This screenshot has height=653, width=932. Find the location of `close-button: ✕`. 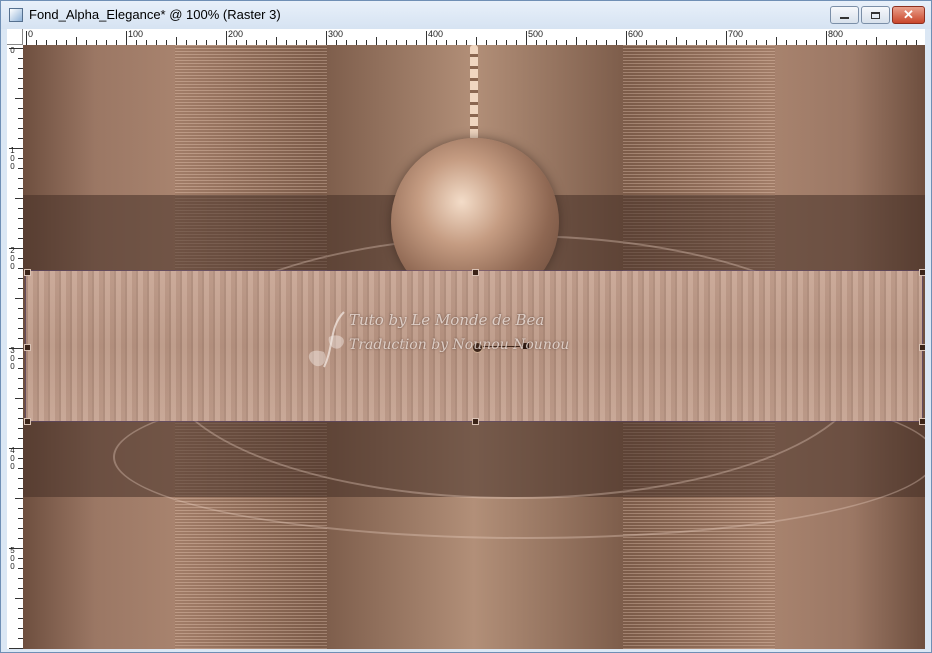

close-button: ✕ is located at coordinates (908, 15).